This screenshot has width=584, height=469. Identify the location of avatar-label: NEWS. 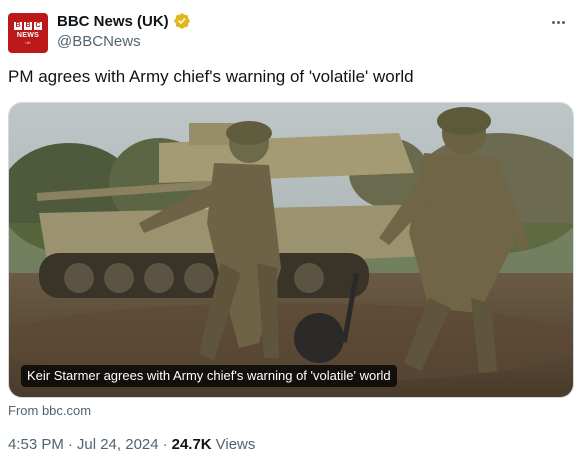
(28, 35).